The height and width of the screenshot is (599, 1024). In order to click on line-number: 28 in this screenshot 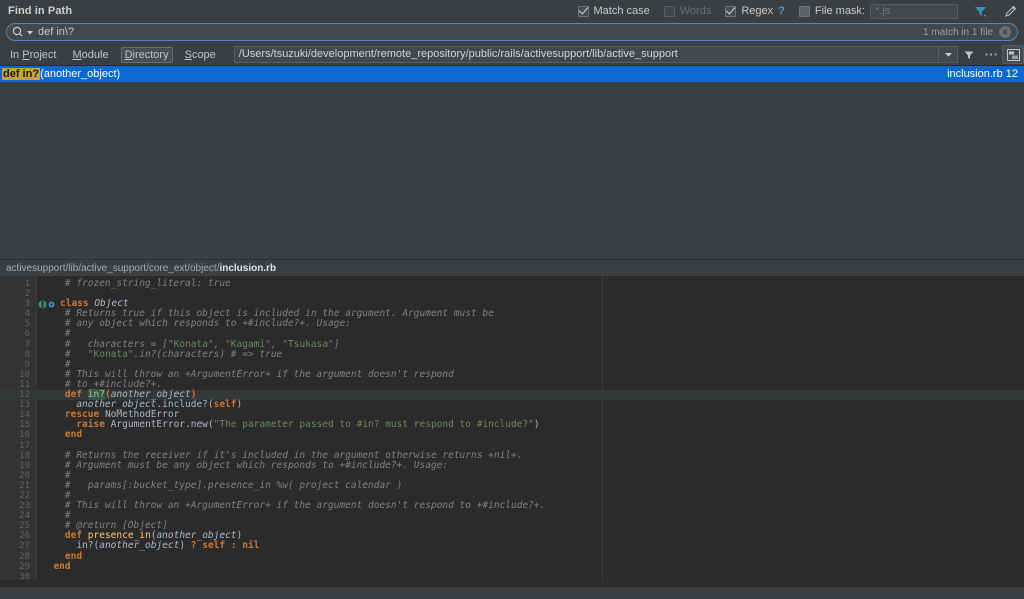, I will do `click(24, 556)`.